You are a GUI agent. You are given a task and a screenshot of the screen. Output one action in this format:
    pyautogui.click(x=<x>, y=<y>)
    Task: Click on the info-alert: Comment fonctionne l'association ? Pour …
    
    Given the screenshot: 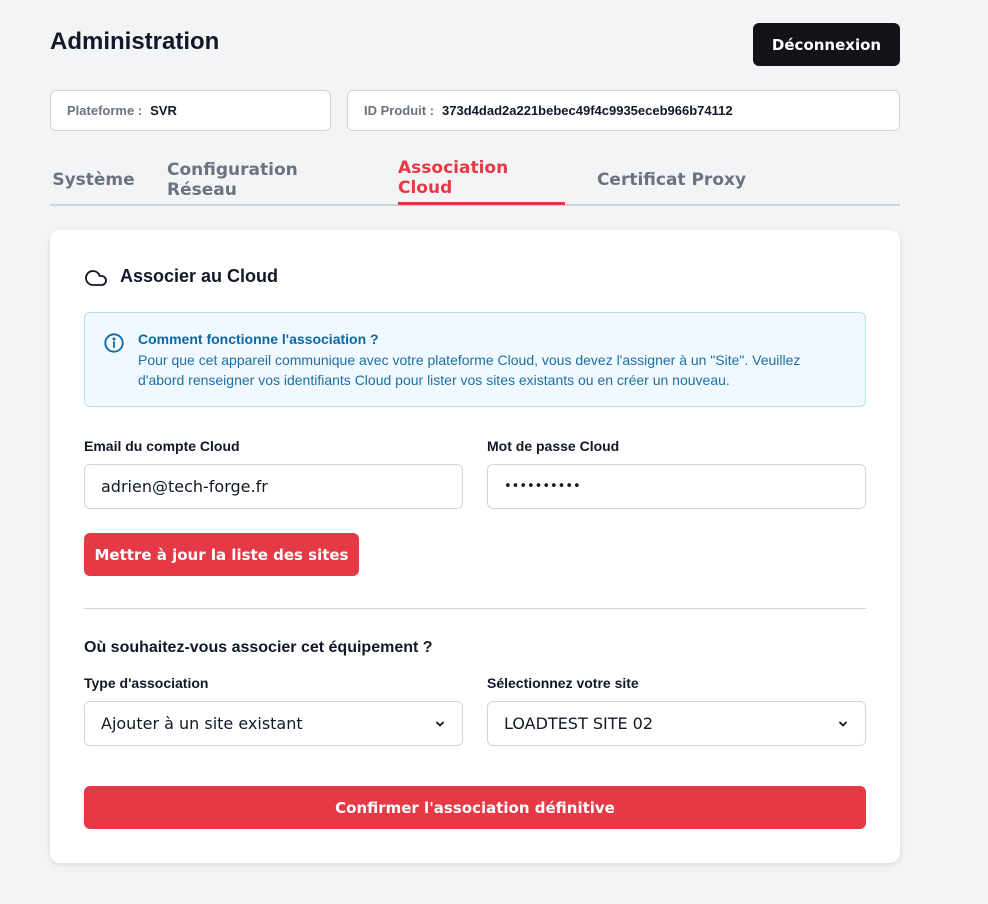 What is the action you would take?
    pyautogui.click(x=475, y=359)
    